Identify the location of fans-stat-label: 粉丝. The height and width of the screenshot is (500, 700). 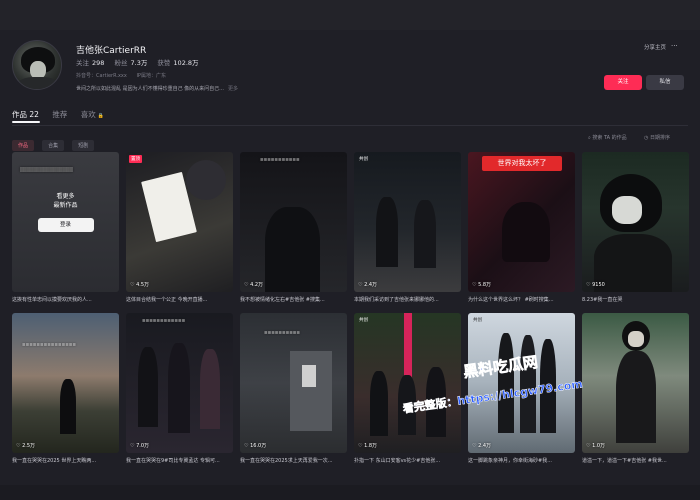
(121, 63).